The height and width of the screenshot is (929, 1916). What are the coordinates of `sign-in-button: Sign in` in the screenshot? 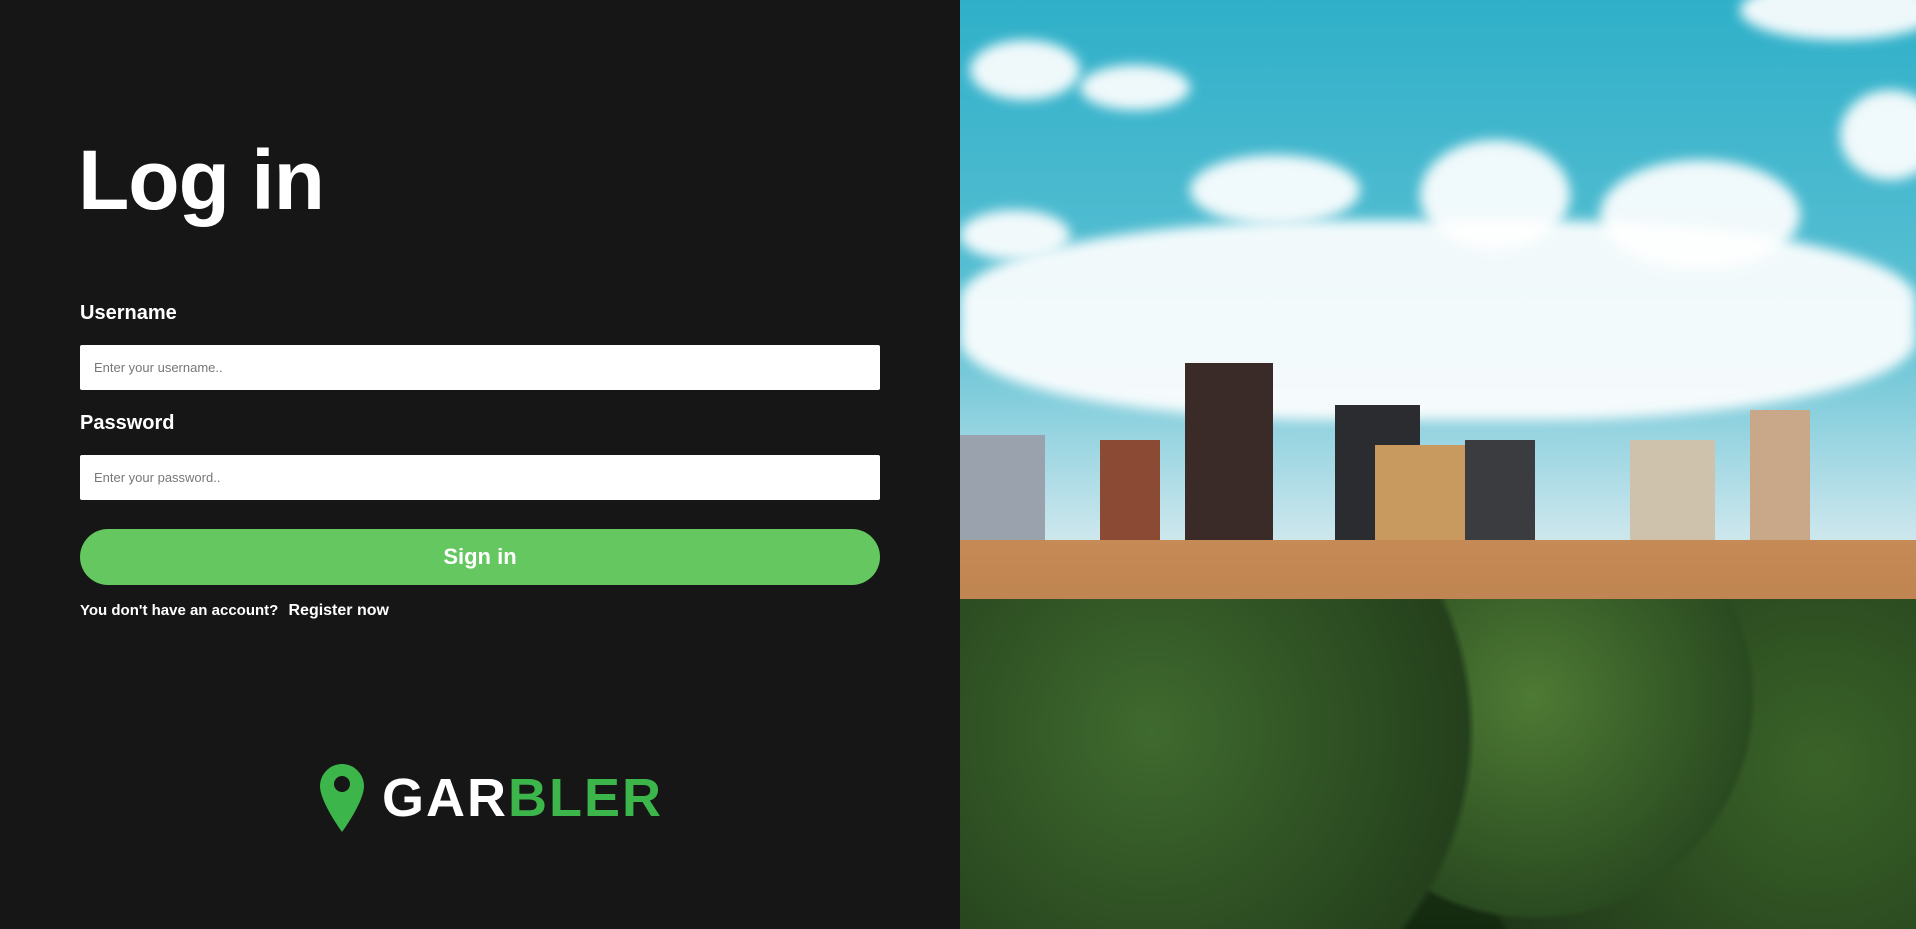 It's located at (480, 557).